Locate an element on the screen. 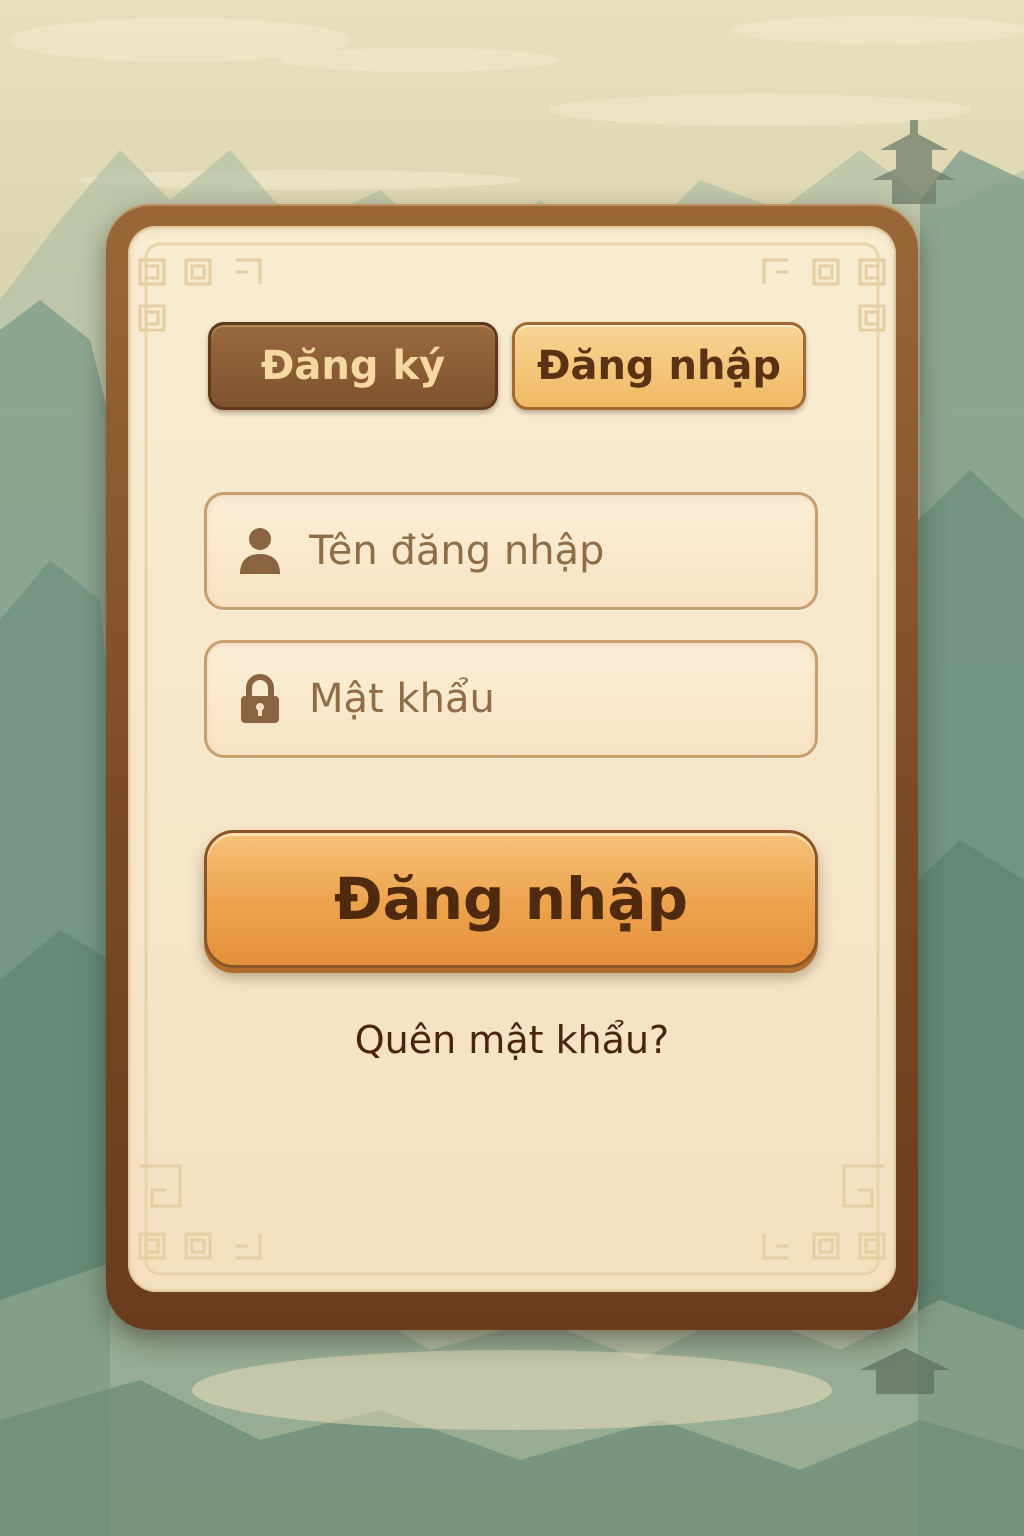 This screenshot has width=1024, height=1536. login-submit-label: Đăng nhập is located at coordinates (511, 899).